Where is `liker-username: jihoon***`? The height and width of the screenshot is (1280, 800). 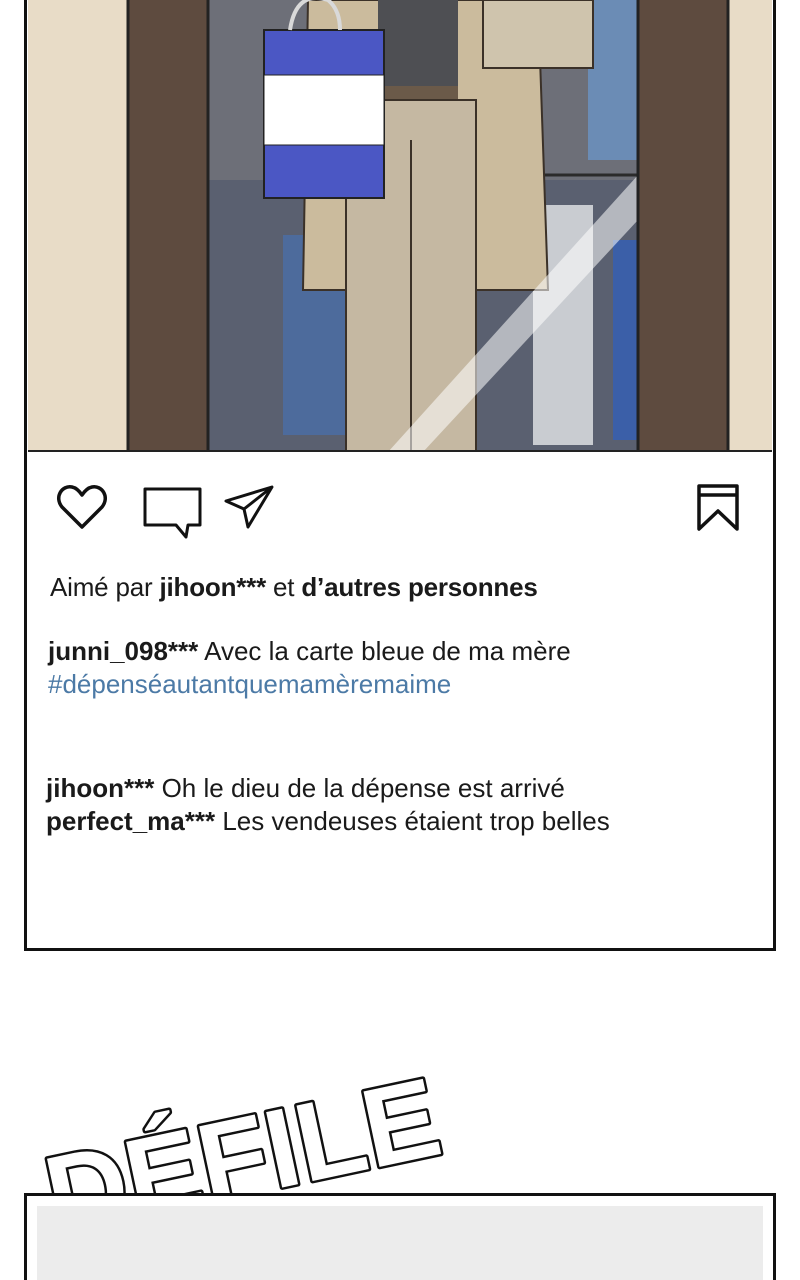 liker-username: jihoon*** is located at coordinates (212, 587).